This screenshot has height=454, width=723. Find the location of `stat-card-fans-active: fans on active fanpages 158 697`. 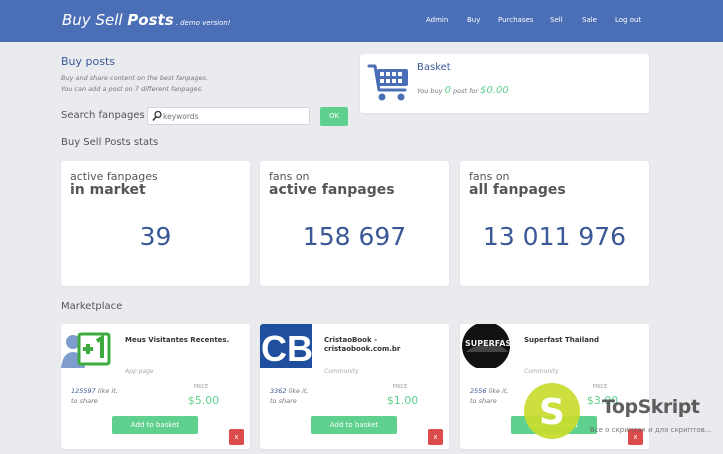

stat-card-fans-active: fans on active fanpages 158 697 is located at coordinates (354, 223).